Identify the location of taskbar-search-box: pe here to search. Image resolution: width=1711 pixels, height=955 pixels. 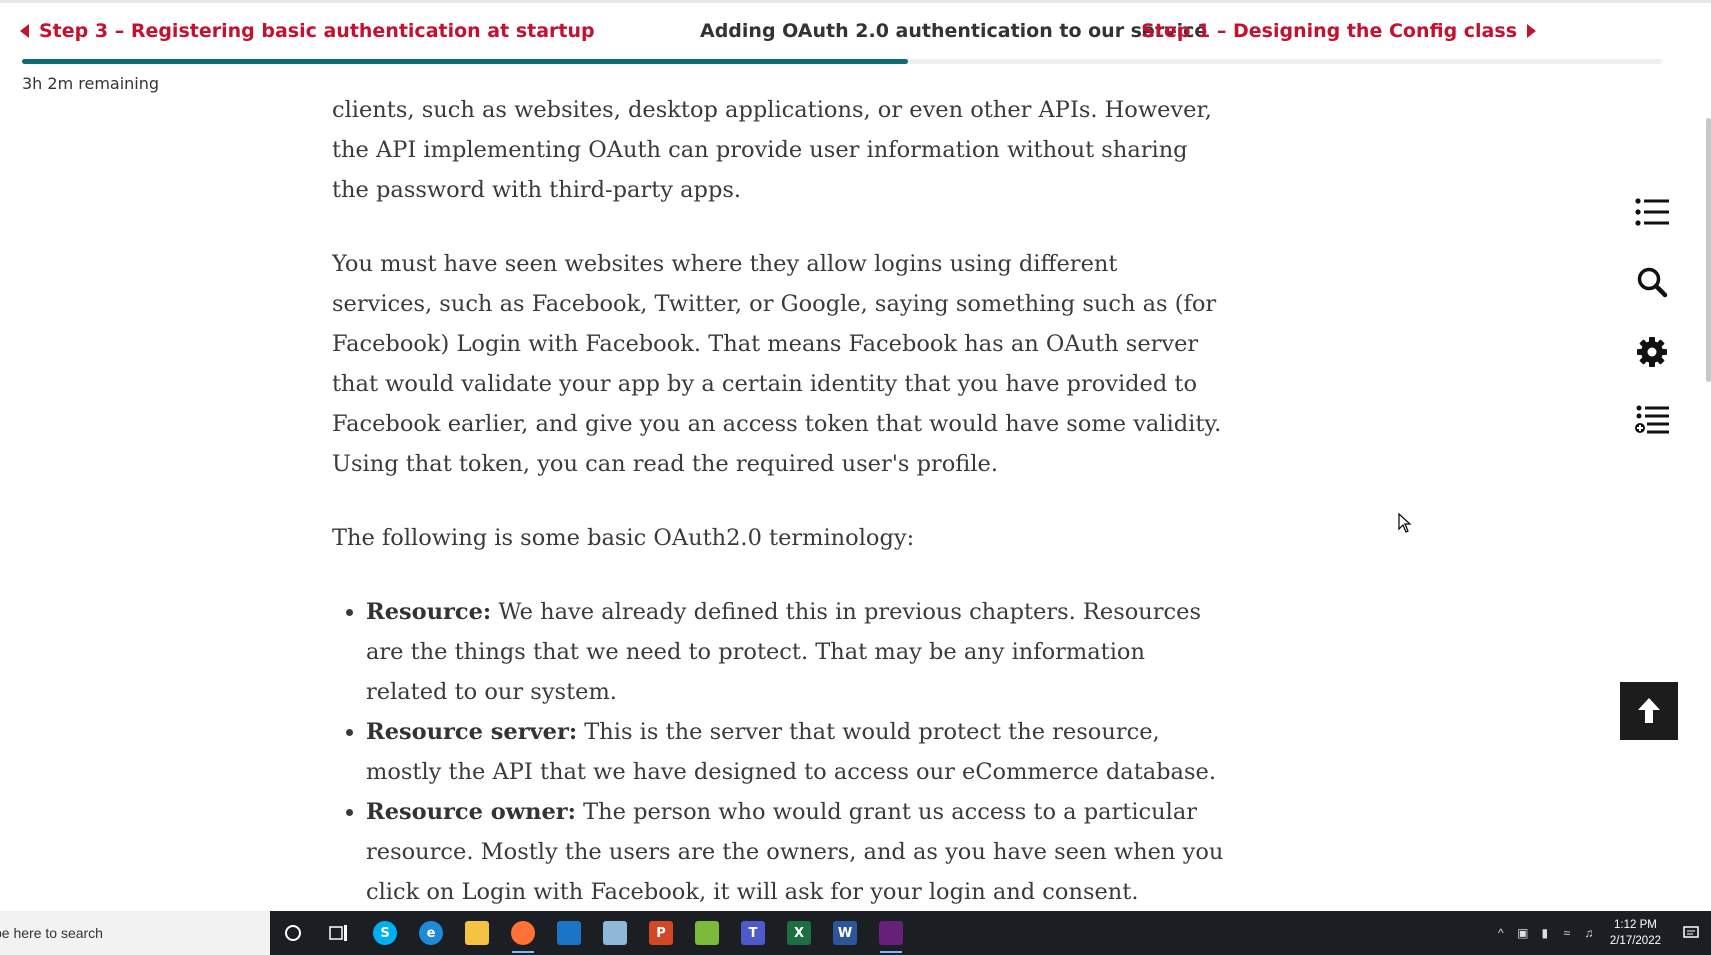
(135, 933).